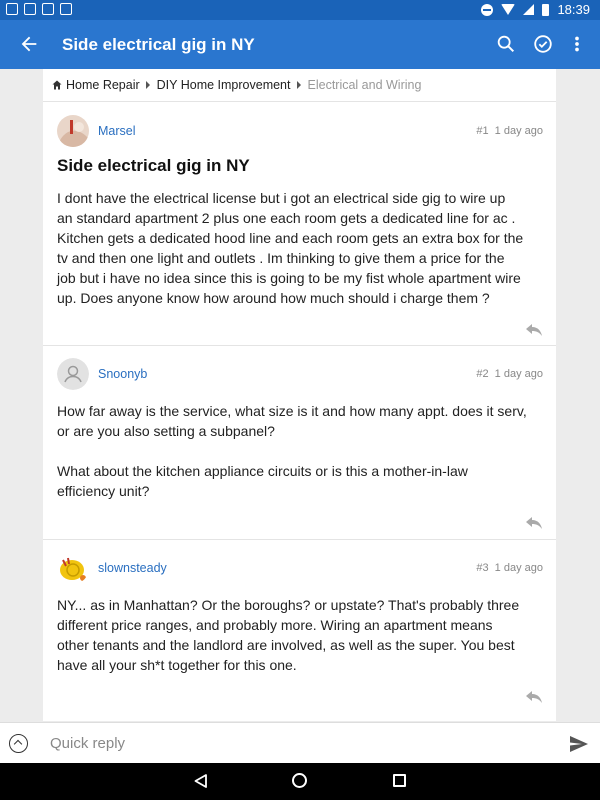 The height and width of the screenshot is (800, 600). I want to click on status-bar: 18:39, so click(300, 10).